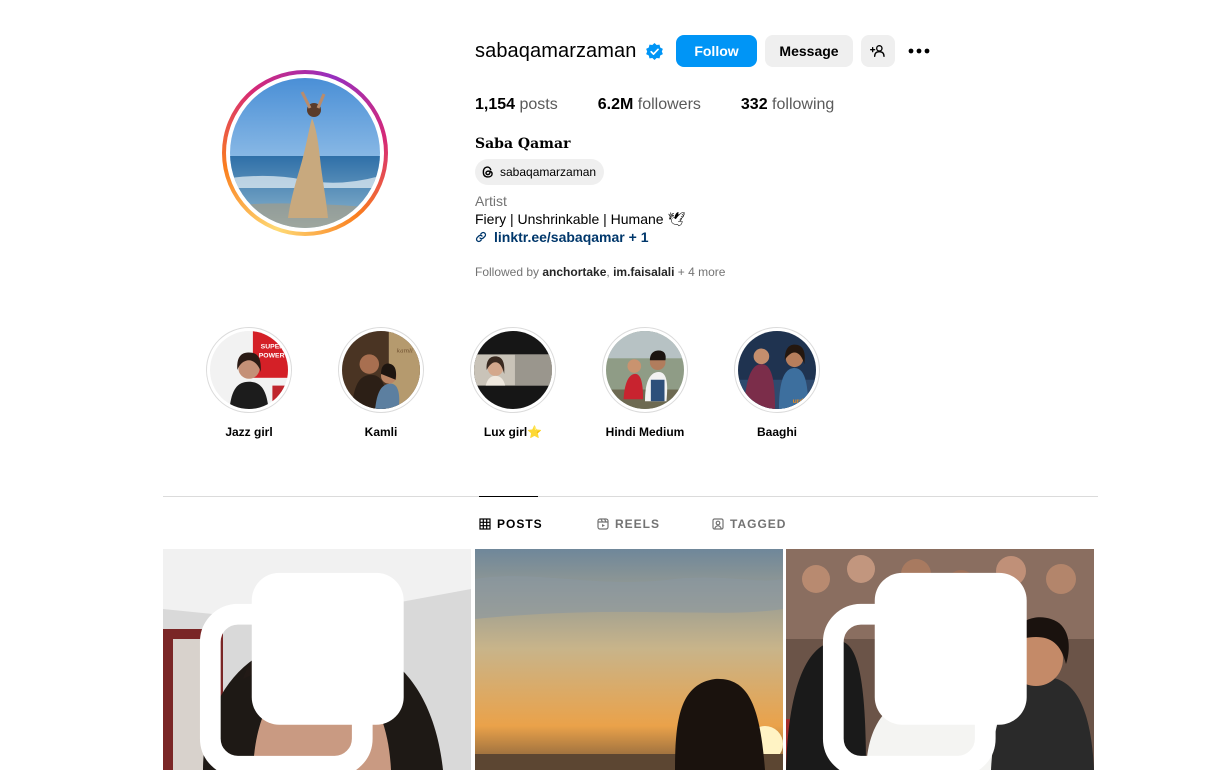  I want to click on posts-label: posts, so click(536, 104).